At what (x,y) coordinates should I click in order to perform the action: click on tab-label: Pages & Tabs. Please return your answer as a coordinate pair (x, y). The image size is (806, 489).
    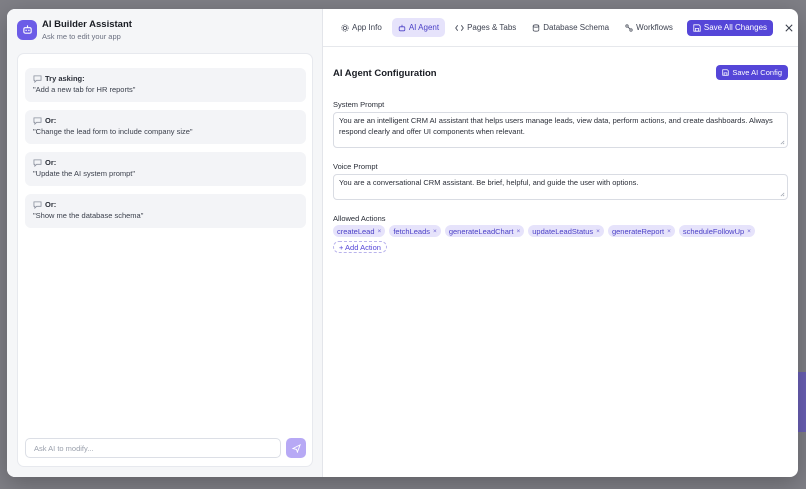
    Looking at the image, I should click on (492, 27).